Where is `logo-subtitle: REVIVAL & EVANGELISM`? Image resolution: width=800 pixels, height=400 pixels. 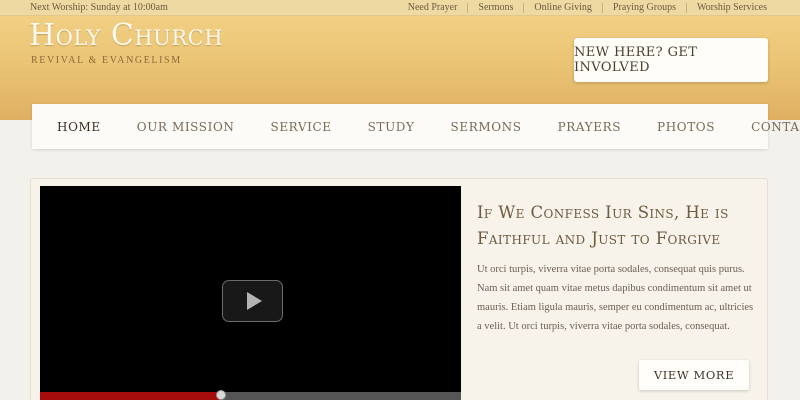 logo-subtitle: REVIVAL & EVANGELISM is located at coordinates (106, 60).